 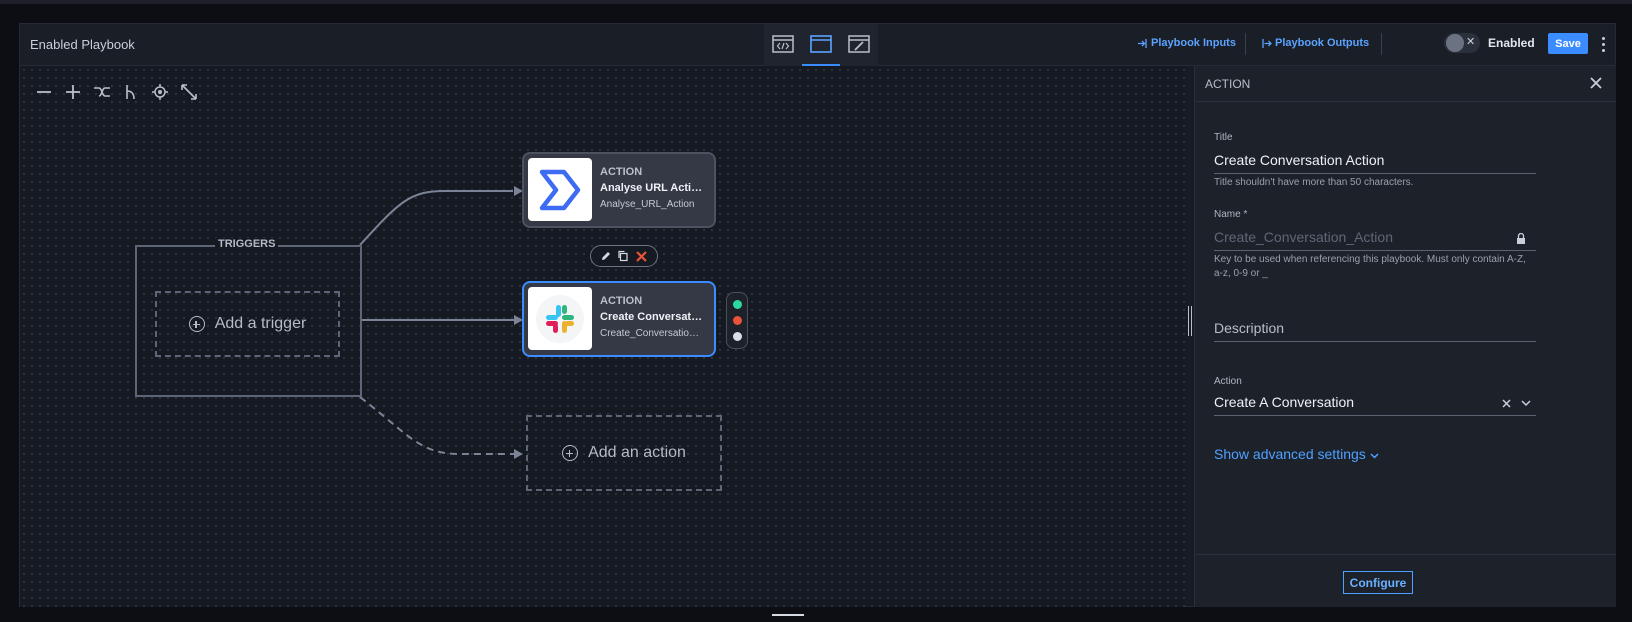 What do you see at coordinates (1223, 137) in the screenshot?
I see `title-label: Title` at bounding box center [1223, 137].